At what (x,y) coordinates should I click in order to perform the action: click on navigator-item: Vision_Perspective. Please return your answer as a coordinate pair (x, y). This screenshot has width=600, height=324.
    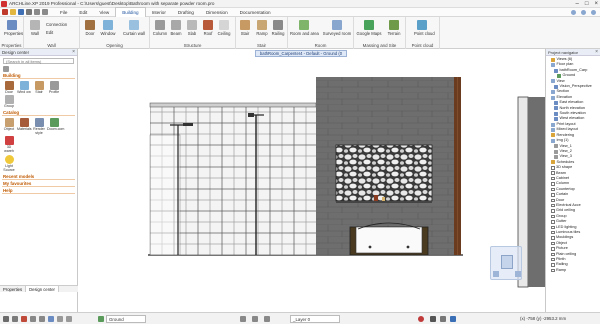
    Looking at the image, I should click on (573, 86).